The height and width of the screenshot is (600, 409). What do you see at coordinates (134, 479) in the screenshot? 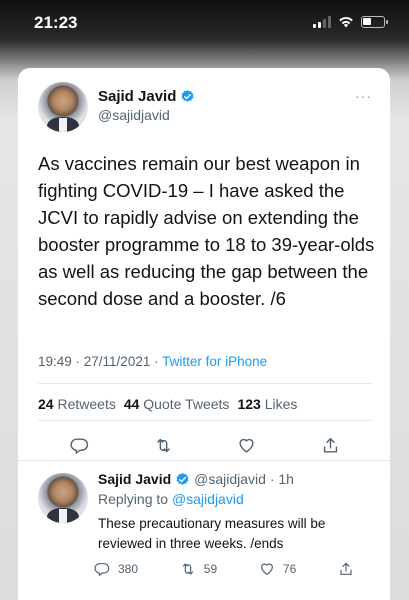
I see `reply-author-name: Sajid Javid` at bounding box center [134, 479].